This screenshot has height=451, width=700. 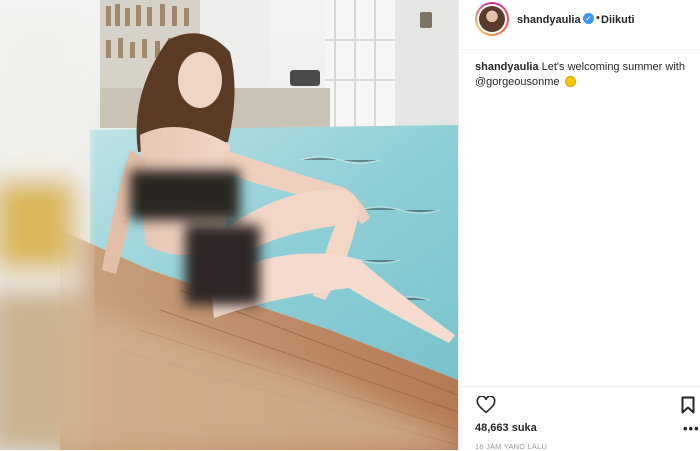 I want to click on verified-badge-icon: ✓, so click(x=588, y=18).